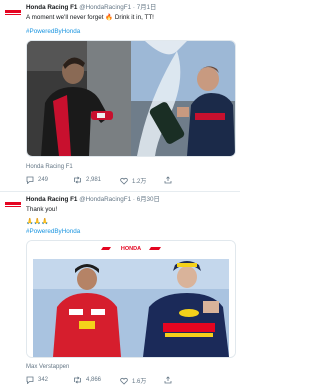 The height and width of the screenshot is (389, 320). What do you see at coordinates (94, 180) in the screenshot?
I see `retweet-count: 2,981` at bounding box center [94, 180].